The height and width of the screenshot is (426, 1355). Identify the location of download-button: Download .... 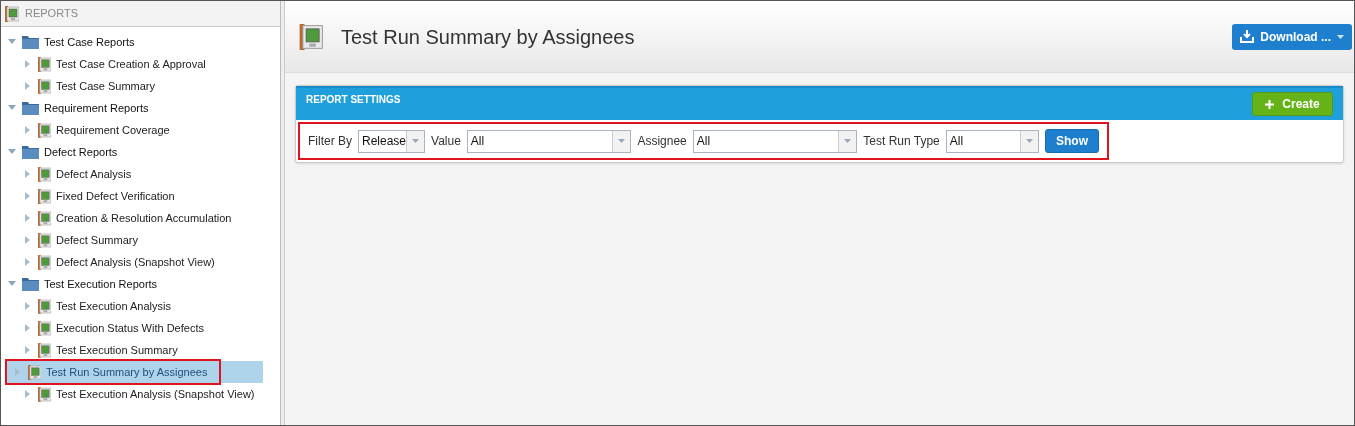
(1292, 36).